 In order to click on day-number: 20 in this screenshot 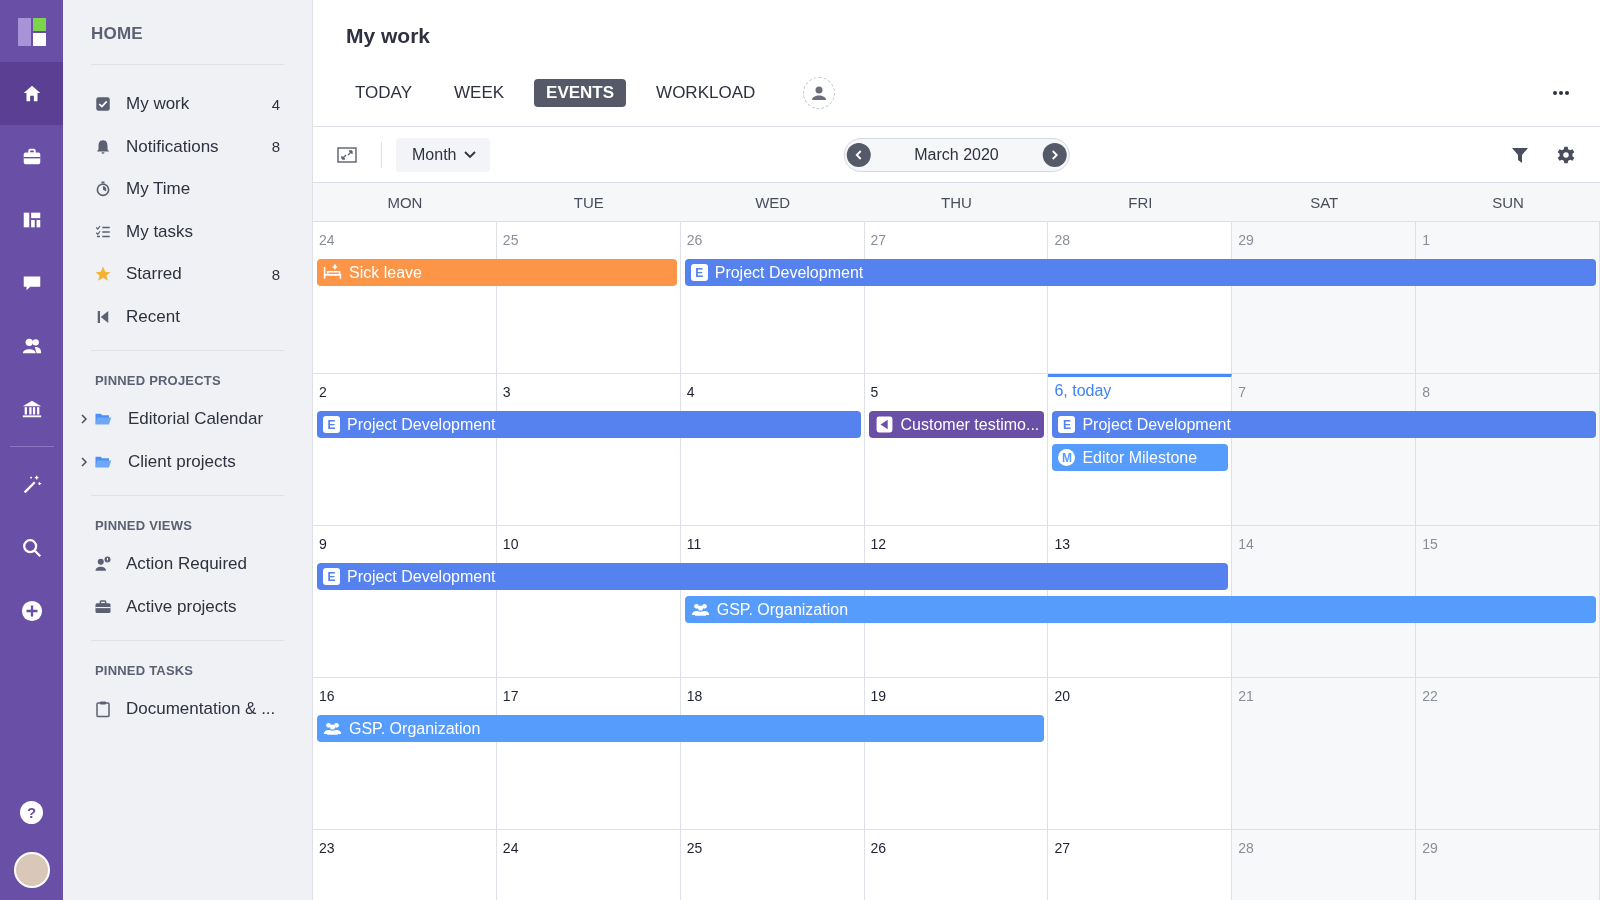, I will do `click(1061, 695)`.